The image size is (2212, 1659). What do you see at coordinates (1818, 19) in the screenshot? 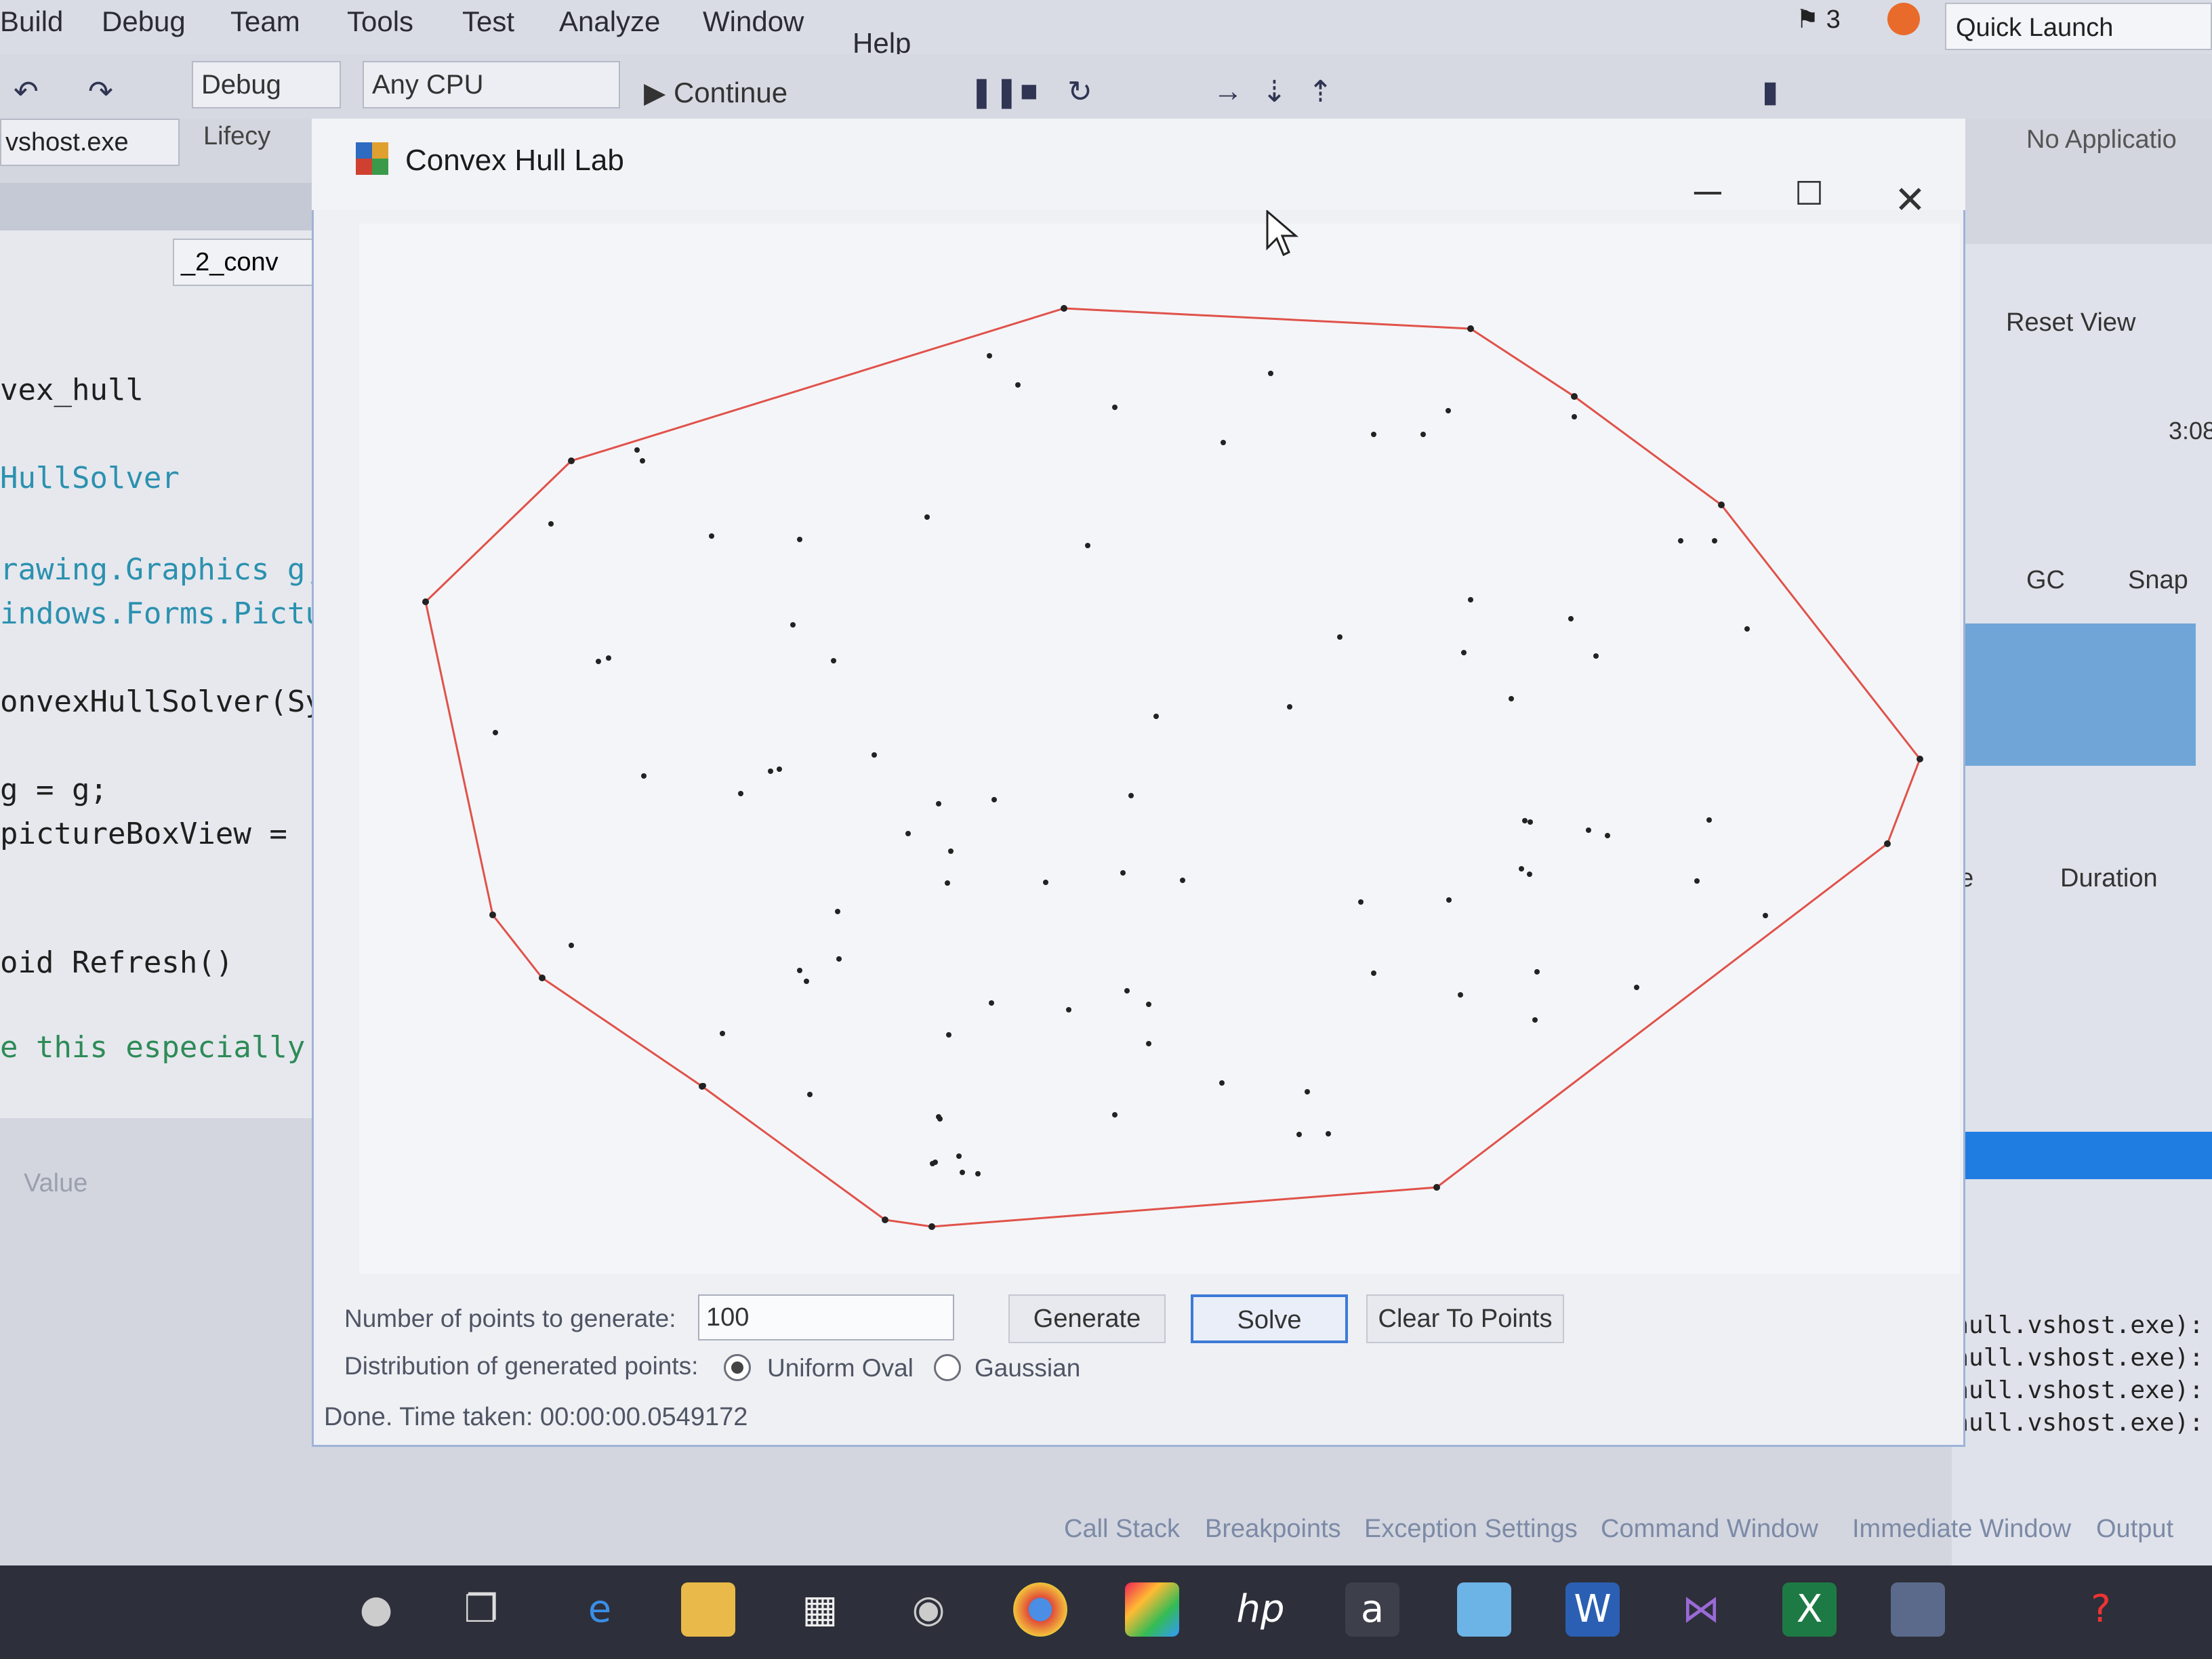
I see `notifications-count: ⚑ 3` at bounding box center [1818, 19].